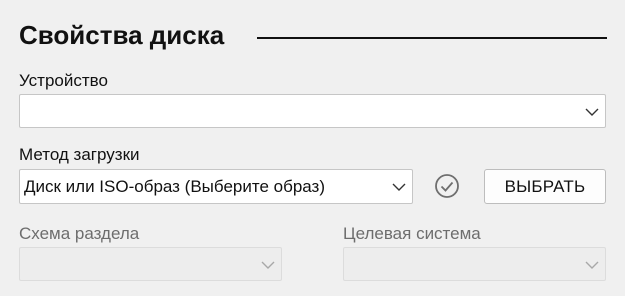  What do you see at coordinates (122, 35) in the screenshot?
I see `section-title: Свойства диска` at bounding box center [122, 35].